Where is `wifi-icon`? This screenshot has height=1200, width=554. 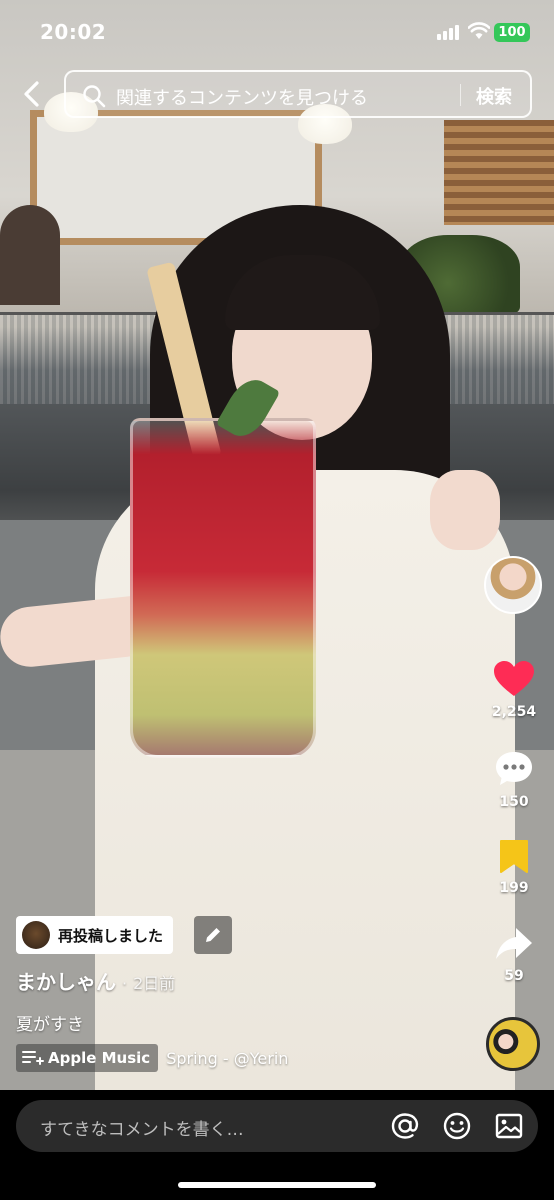 wifi-icon is located at coordinates (479, 30).